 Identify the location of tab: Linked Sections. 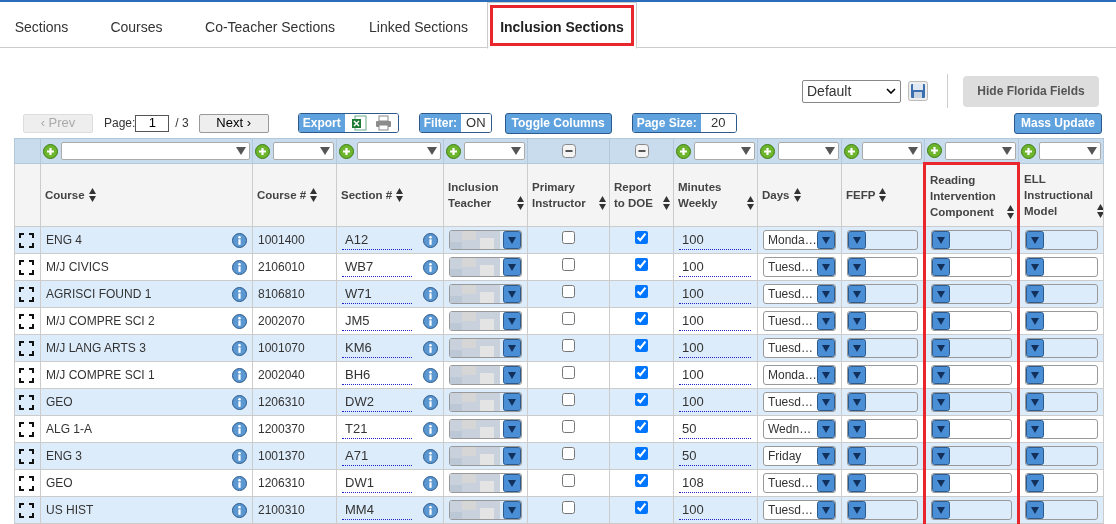
(418, 25).